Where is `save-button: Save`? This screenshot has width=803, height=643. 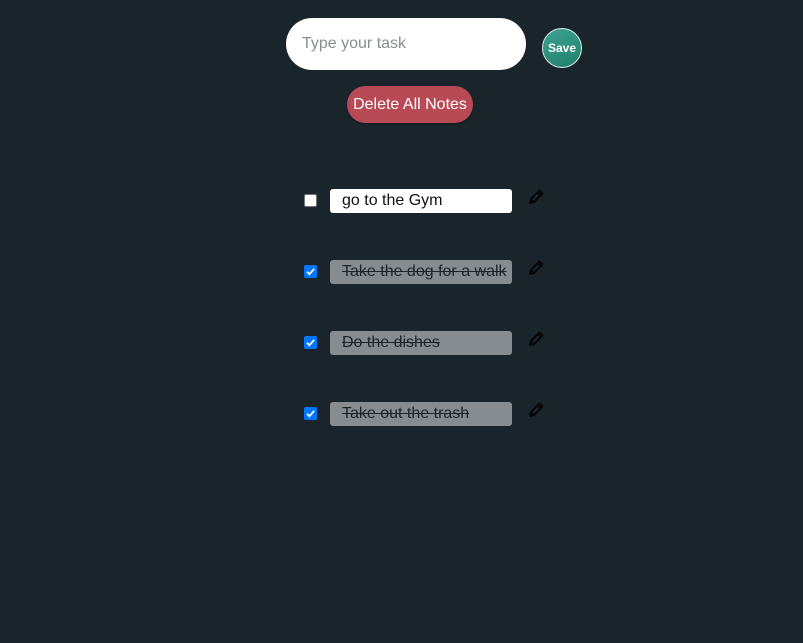
save-button: Save is located at coordinates (562, 48).